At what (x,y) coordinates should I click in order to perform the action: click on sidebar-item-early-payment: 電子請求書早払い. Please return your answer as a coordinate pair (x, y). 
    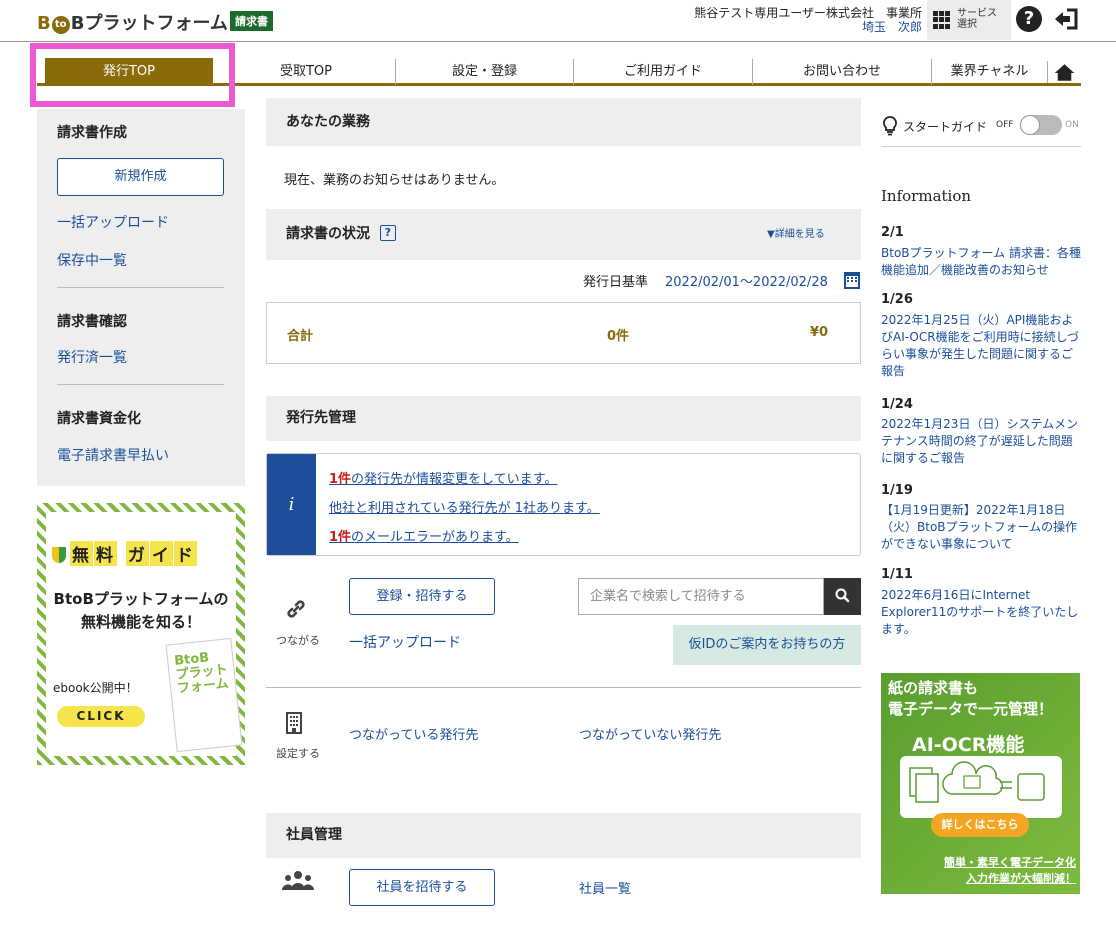
    Looking at the image, I should click on (113, 455).